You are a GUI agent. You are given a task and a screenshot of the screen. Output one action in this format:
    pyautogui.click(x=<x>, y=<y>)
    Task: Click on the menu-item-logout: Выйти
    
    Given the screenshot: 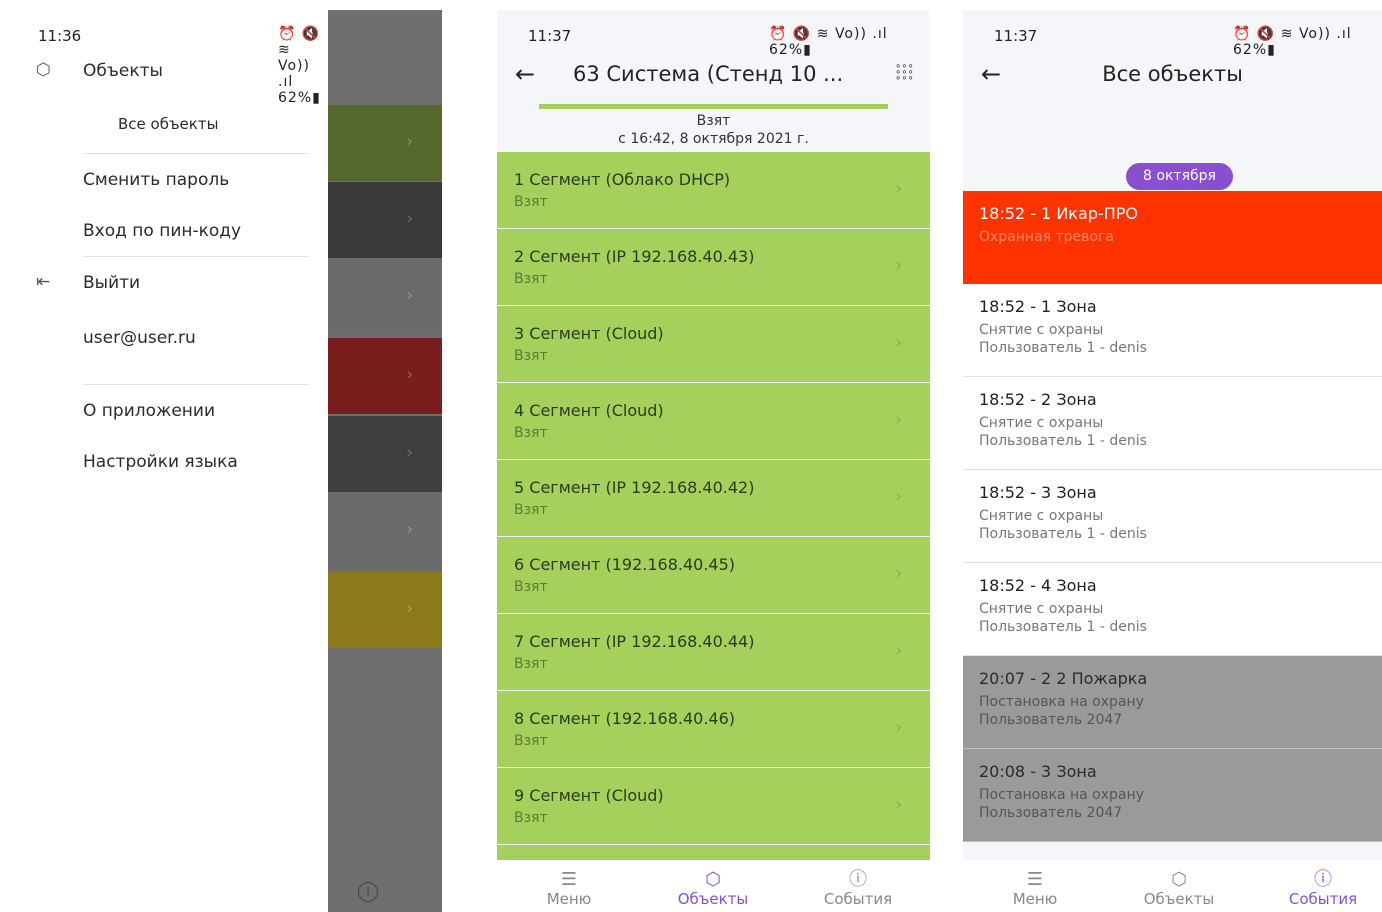 What is the action you would take?
    pyautogui.click(x=111, y=283)
    